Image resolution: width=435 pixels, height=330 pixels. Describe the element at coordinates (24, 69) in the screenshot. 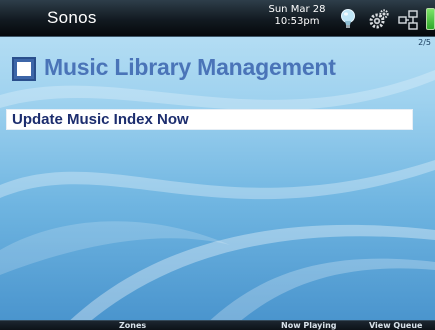

I see `checkbox-icon` at that location.